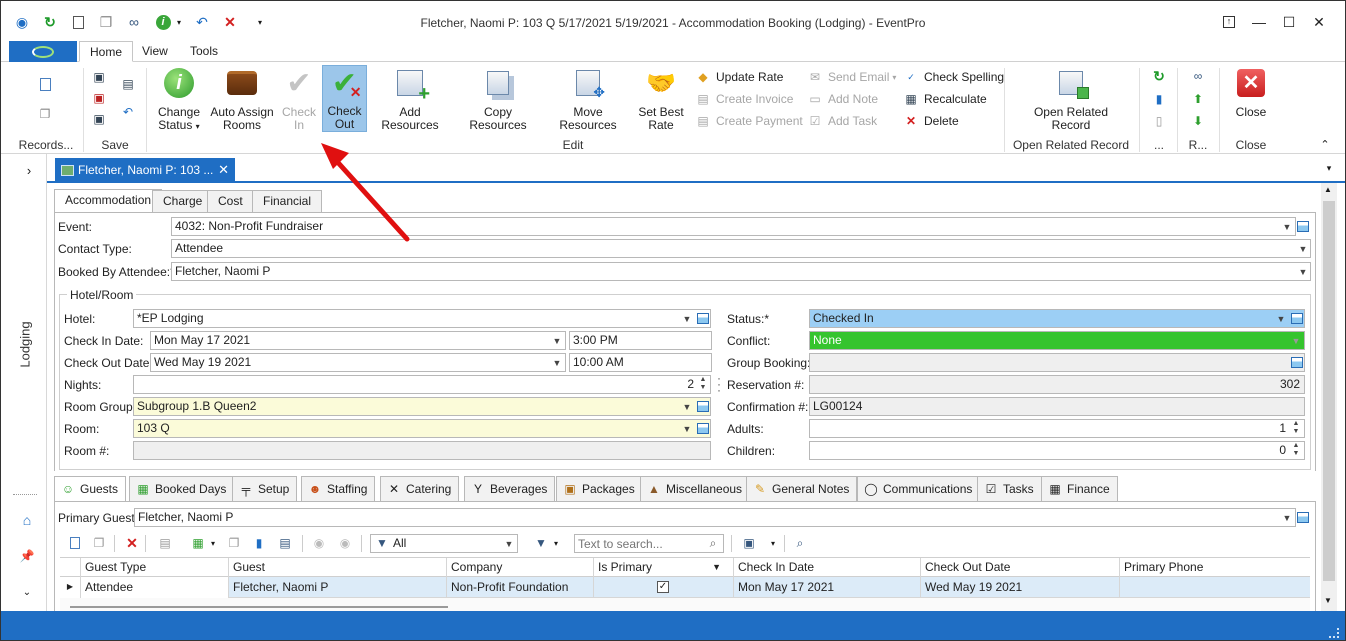  I want to click on tab-tasks: ☑ Tasks, so click(1009, 488).